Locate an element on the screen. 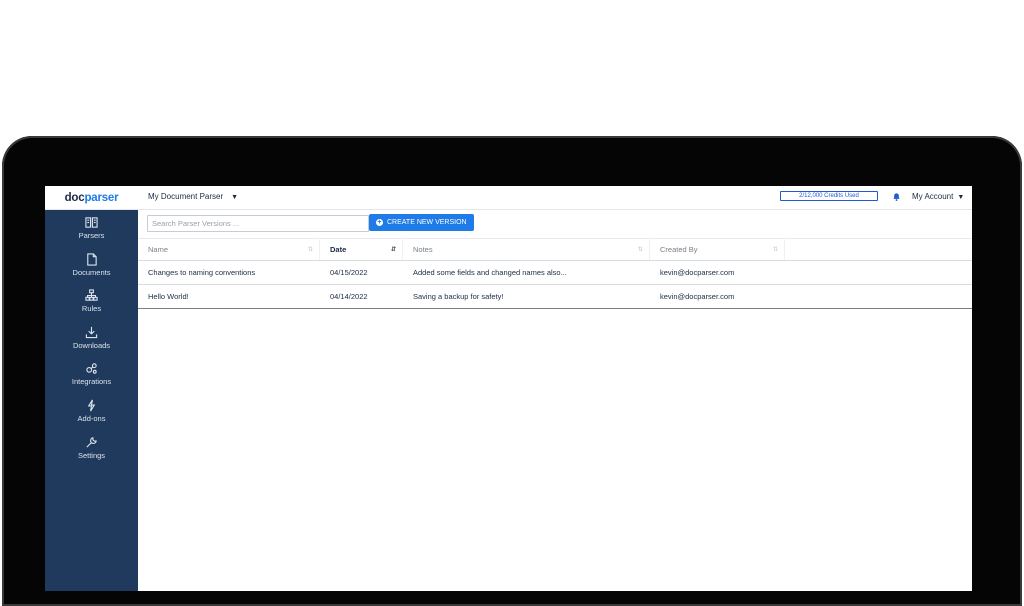 The height and width of the screenshot is (606, 1024). cell-name: Changes to naming conventions is located at coordinates (202, 272).